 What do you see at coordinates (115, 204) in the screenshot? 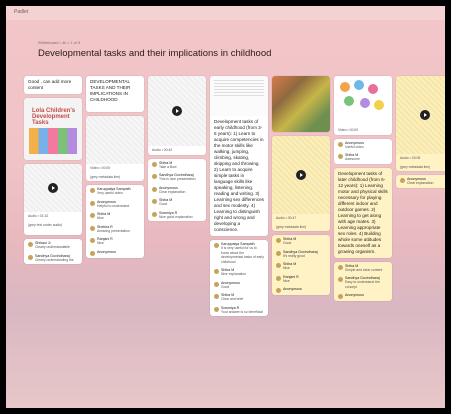
I see `comment: Anonymous Helpful to understand` at bounding box center [115, 204].